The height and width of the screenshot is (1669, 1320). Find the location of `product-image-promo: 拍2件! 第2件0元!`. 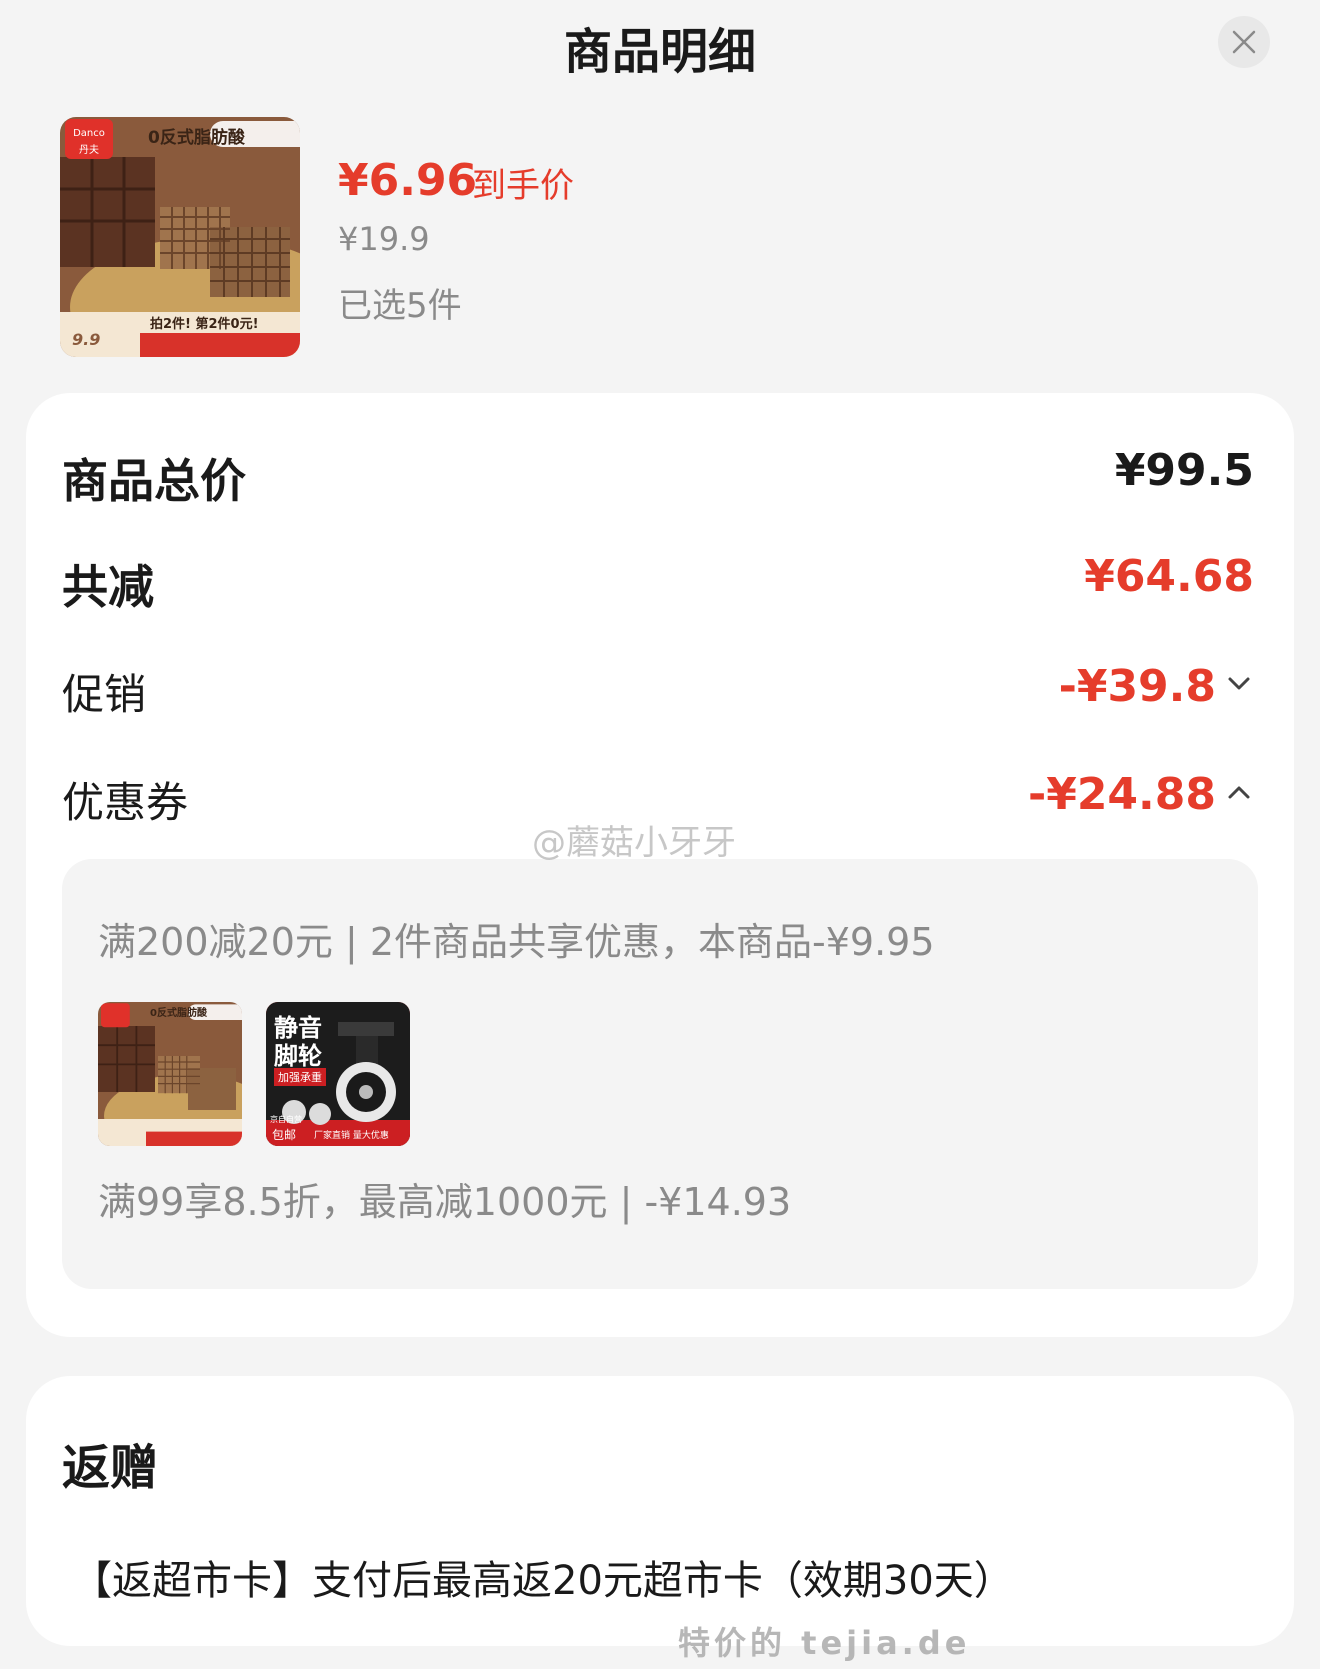

product-image-promo: 拍2件! 第2件0元! is located at coordinates (204, 324).